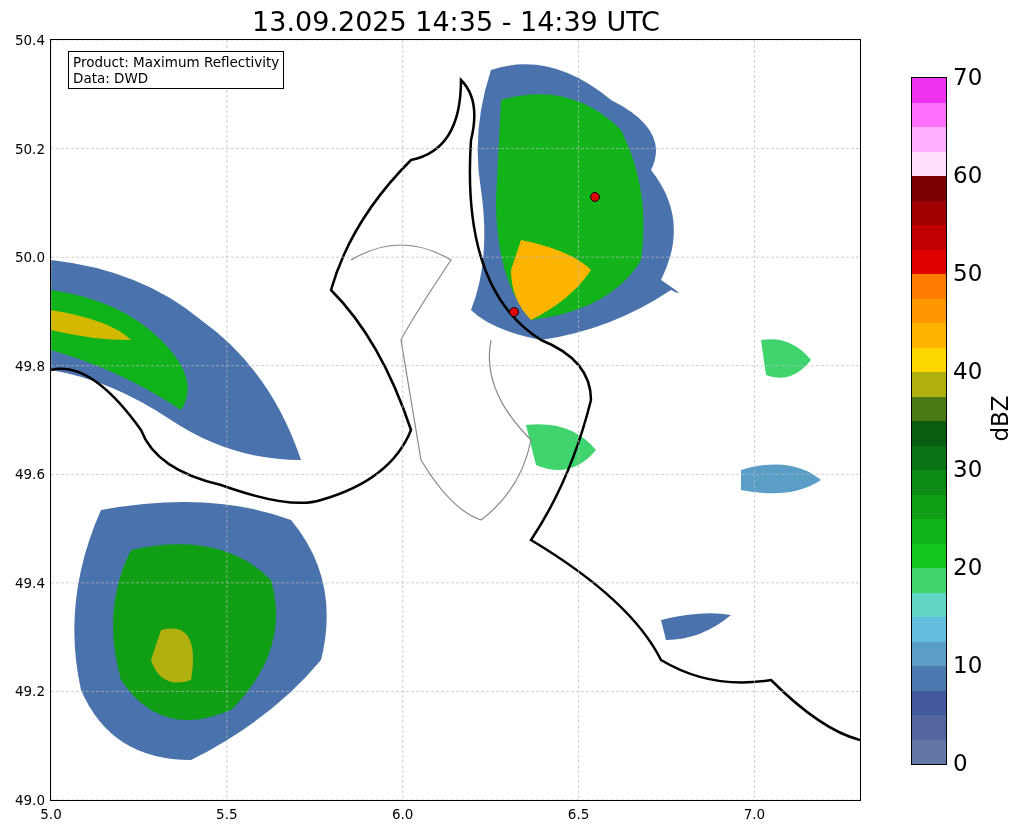 The height and width of the screenshot is (834, 1023). Describe the element at coordinates (754, 814) in the screenshot. I see `x-axis-tick-label: 7.0` at that location.